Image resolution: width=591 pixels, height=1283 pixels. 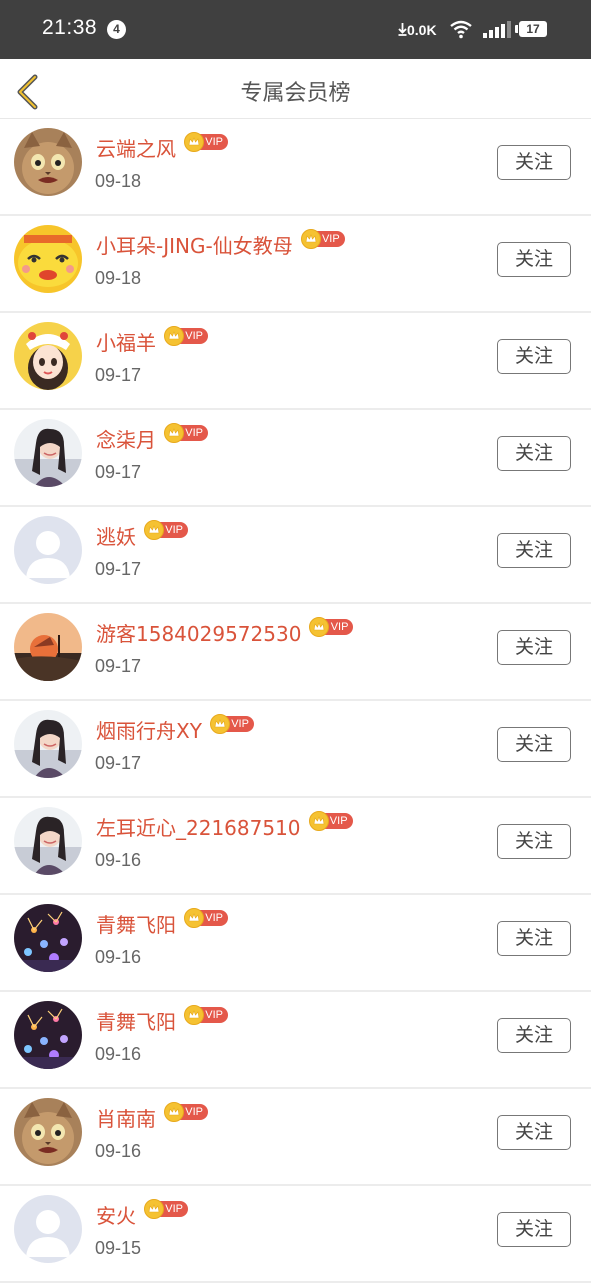 I want to click on cartoon-girl-avatar, so click(x=48, y=356).